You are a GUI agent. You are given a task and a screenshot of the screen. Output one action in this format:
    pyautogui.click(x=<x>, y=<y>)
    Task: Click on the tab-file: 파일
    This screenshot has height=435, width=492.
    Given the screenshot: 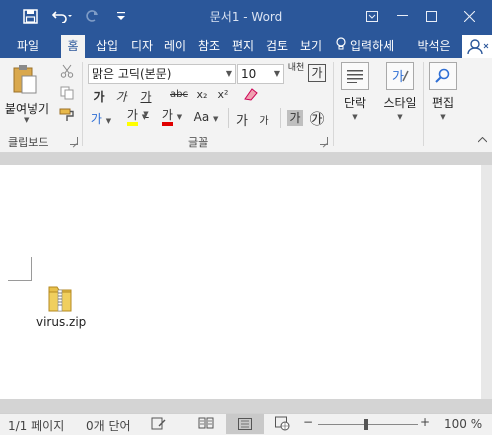 What is the action you would take?
    pyautogui.click(x=28, y=46)
    